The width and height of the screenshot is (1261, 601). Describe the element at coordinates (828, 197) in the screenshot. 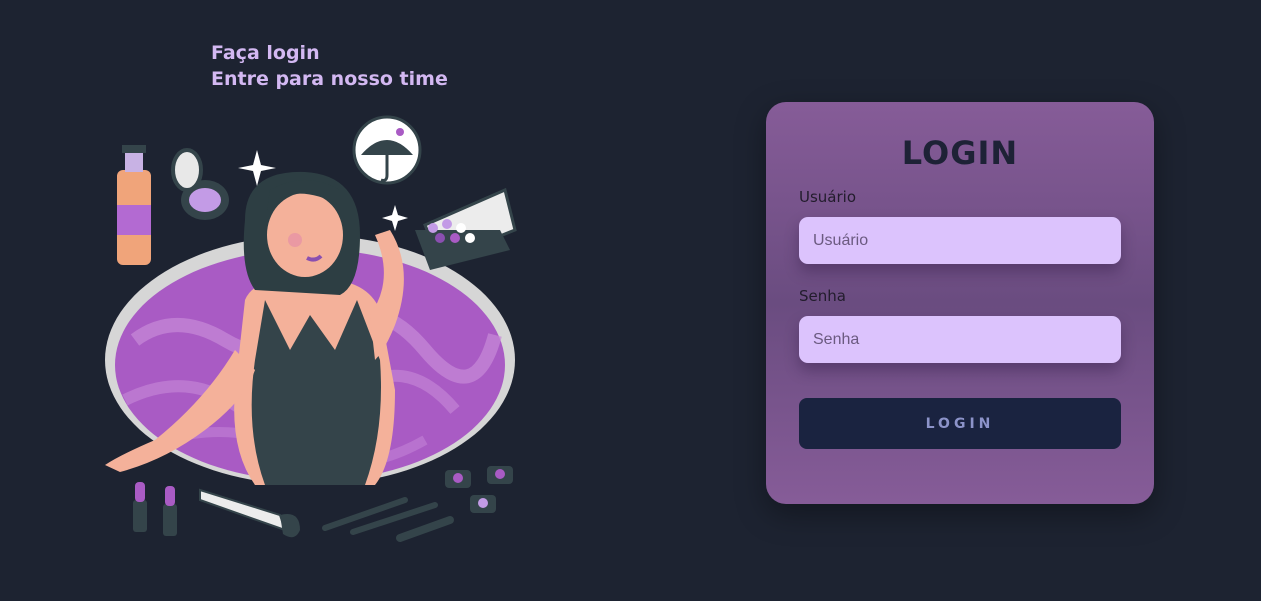

I see `username-label: Usuário` at that location.